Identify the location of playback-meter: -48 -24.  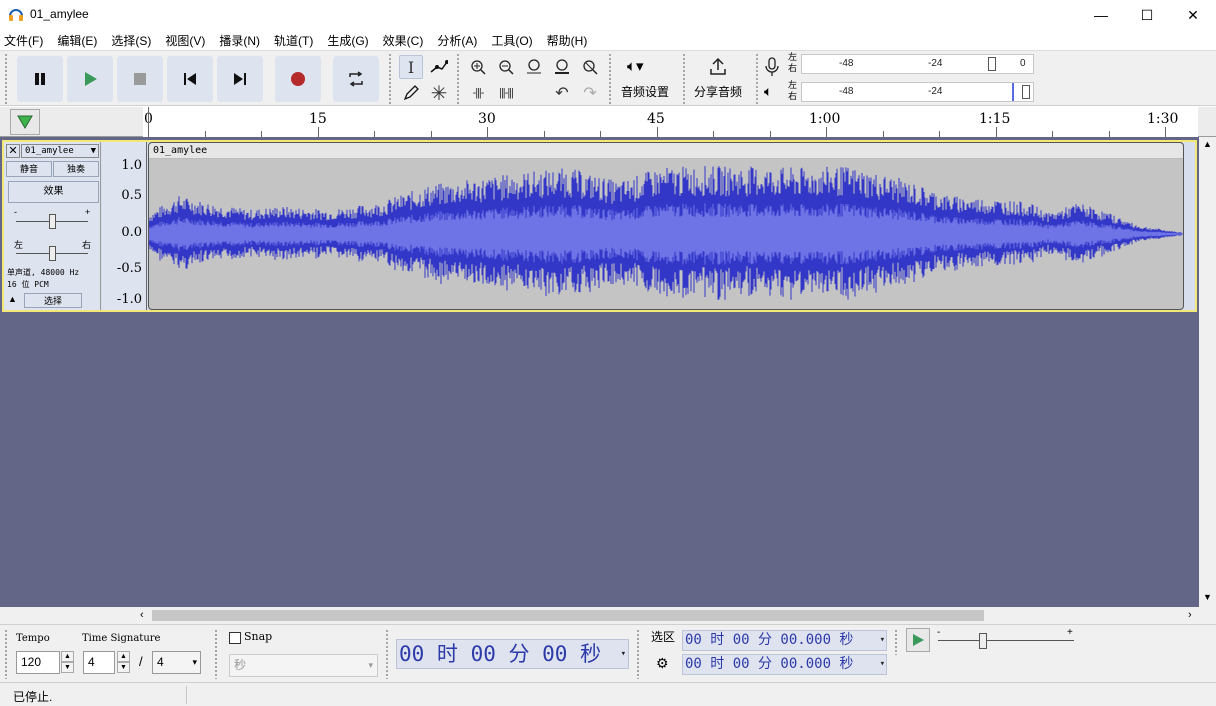
(917, 92).